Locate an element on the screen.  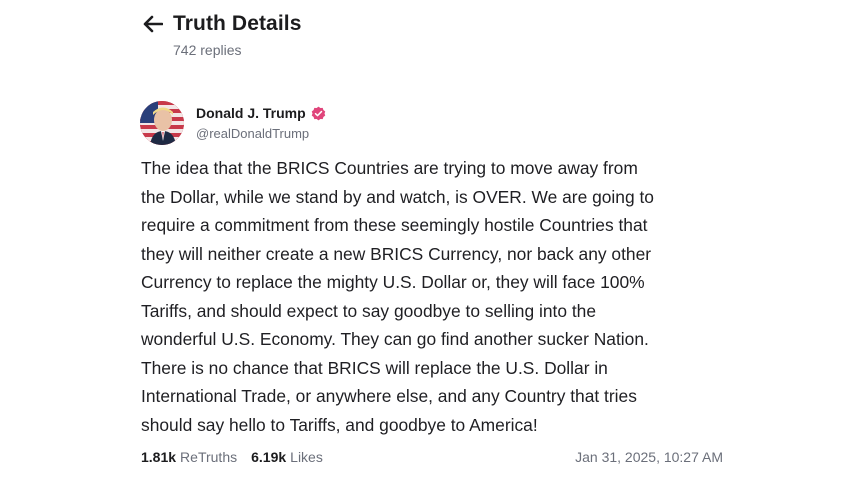
likes-label: Likes is located at coordinates (306, 457).